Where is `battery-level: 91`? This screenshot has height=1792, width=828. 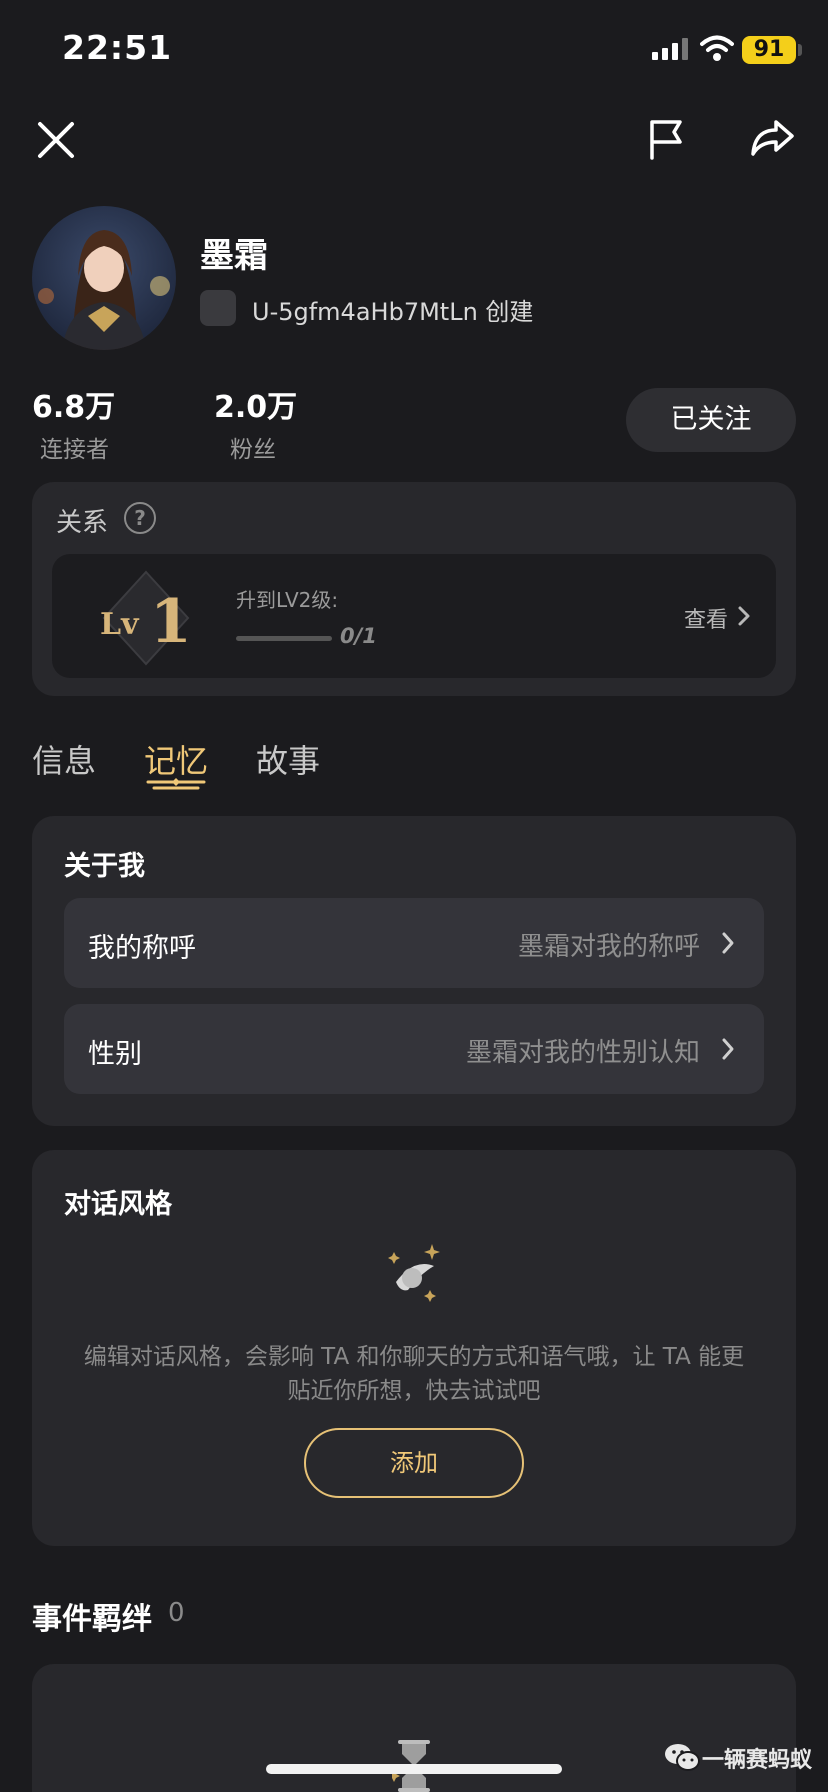 battery-level: 91 is located at coordinates (769, 50).